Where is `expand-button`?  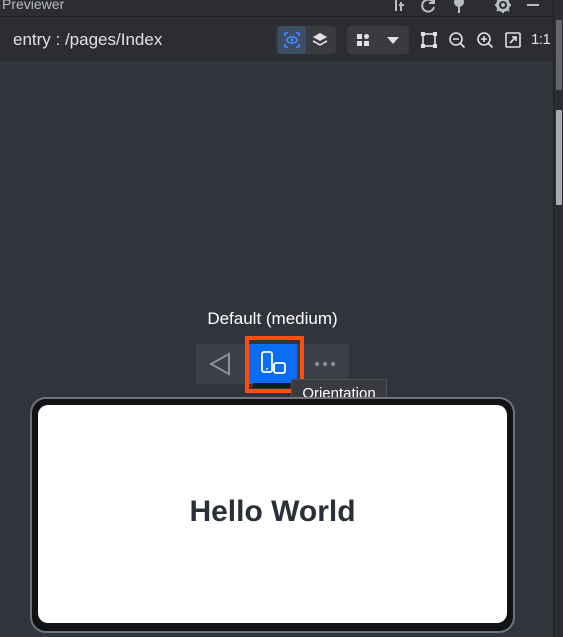
expand-button is located at coordinates (513, 40).